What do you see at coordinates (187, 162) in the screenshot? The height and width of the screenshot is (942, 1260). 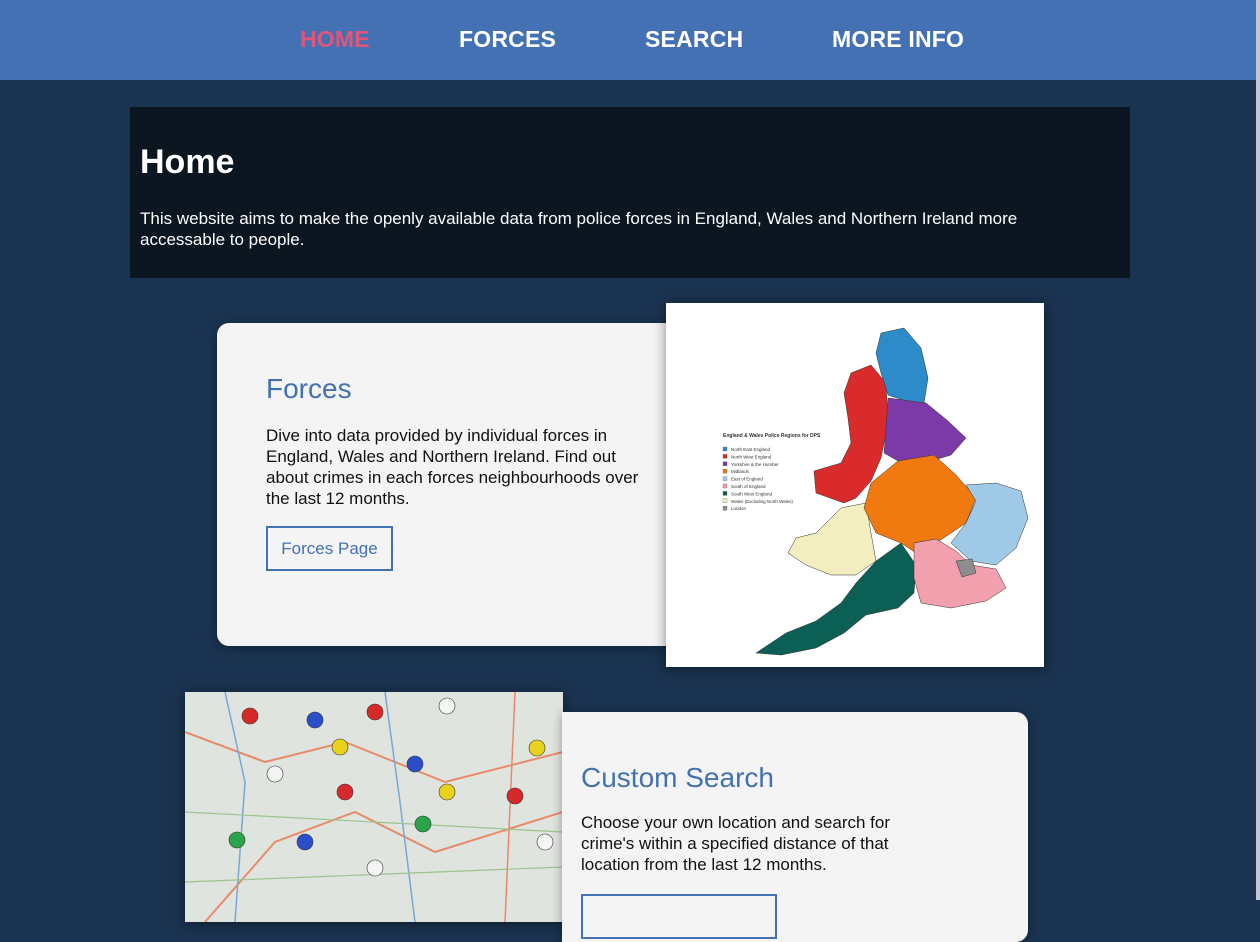 I see `page-title: Home` at bounding box center [187, 162].